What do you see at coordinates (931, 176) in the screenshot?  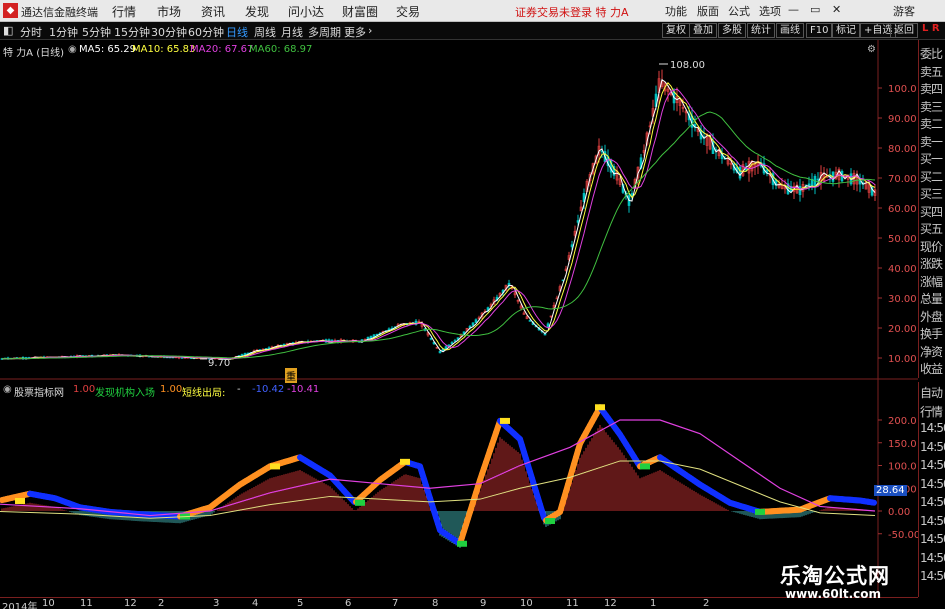 I see `quote-field-label: 买二` at bounding box center [931, 176].